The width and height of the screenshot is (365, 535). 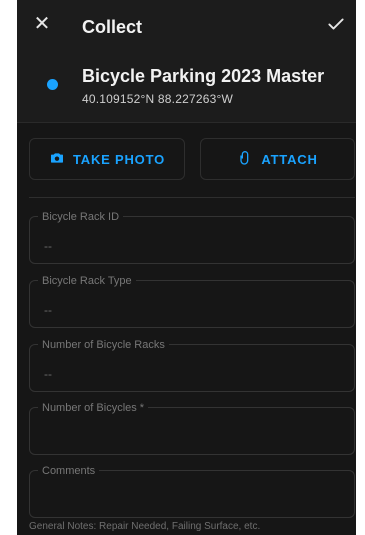 What do you see at coordinates (192, 365) in the screenshot?
I see `number-of-bicycle-racks-field: Number of Bicycle Racks --` at bounding box center [192, 365].